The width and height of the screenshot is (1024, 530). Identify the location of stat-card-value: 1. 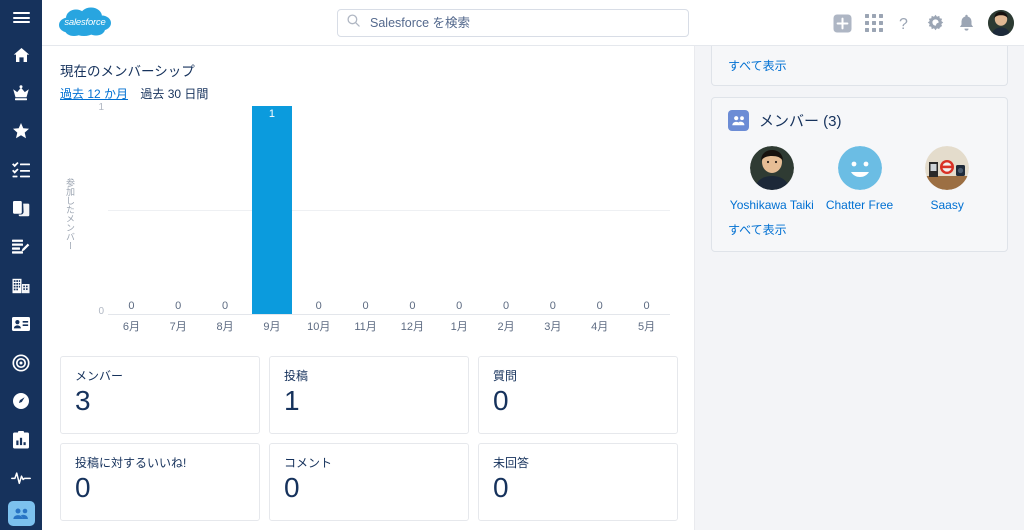
(292, 400).